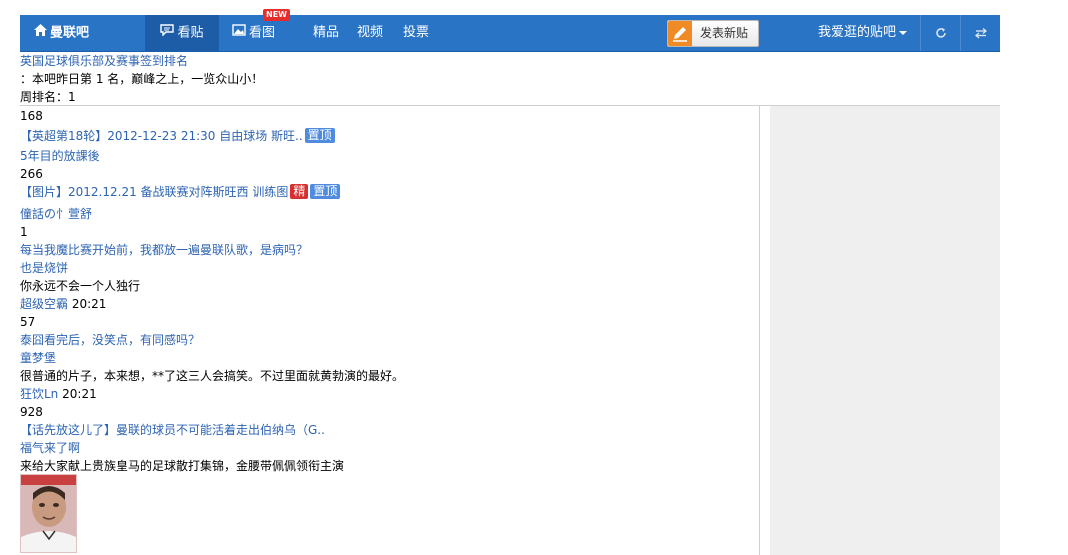 The width and height of the screenshot is (1068, 555). Describe the element at coordinates (416, 33) in the screenshot. I see `nav-polls-link: 投票` at that location.